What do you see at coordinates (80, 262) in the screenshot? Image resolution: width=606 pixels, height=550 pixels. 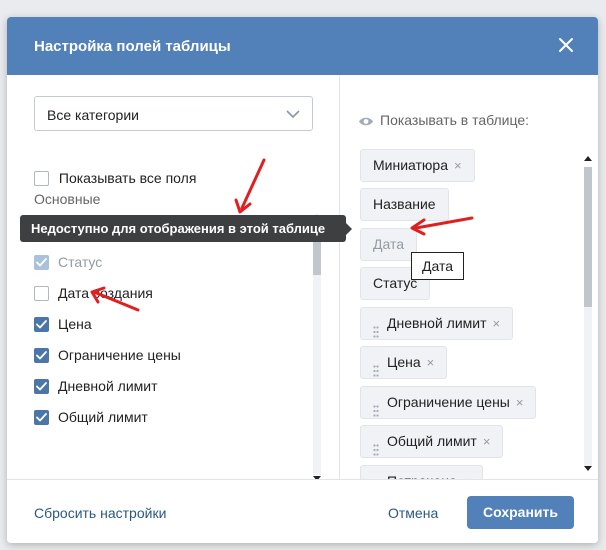 I see `field-label: Статус` at bounding box center [80, 262].